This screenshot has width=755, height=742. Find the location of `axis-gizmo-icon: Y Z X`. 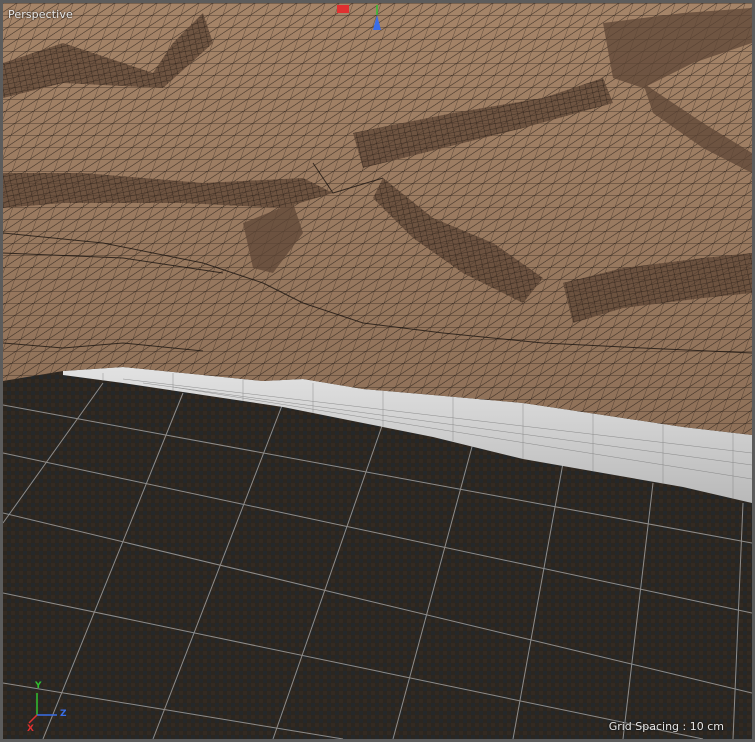

axis-gizmo-icon: Y Z X is located at coordinates (53, 707).